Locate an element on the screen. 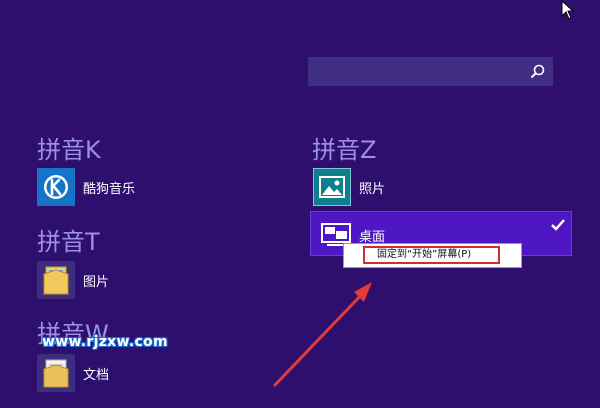  pin-to-start-menu-item: 固定到“开始”屏幕(P) is located at coordinates (431, 255).